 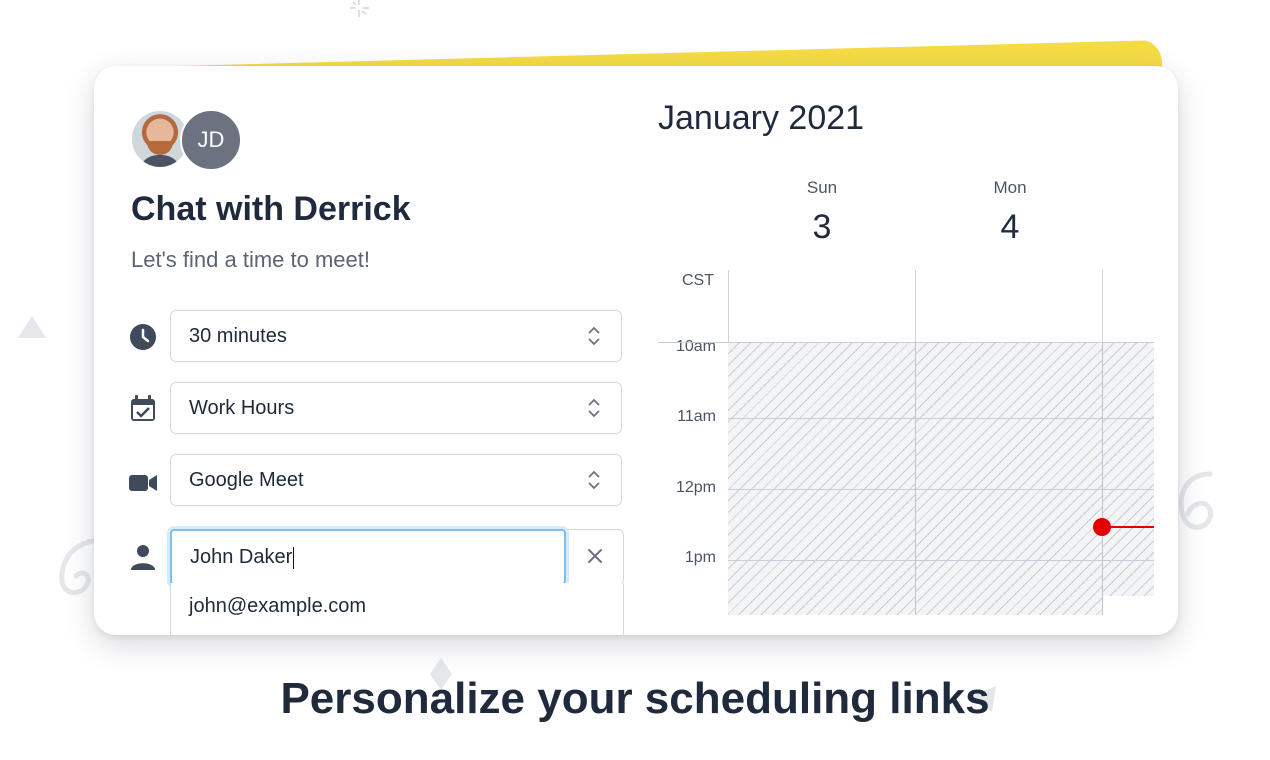 What do you see at coordinates (1130, 527) in the screenshot?
I see `current-time-line` at bounding box center [1130, 527].